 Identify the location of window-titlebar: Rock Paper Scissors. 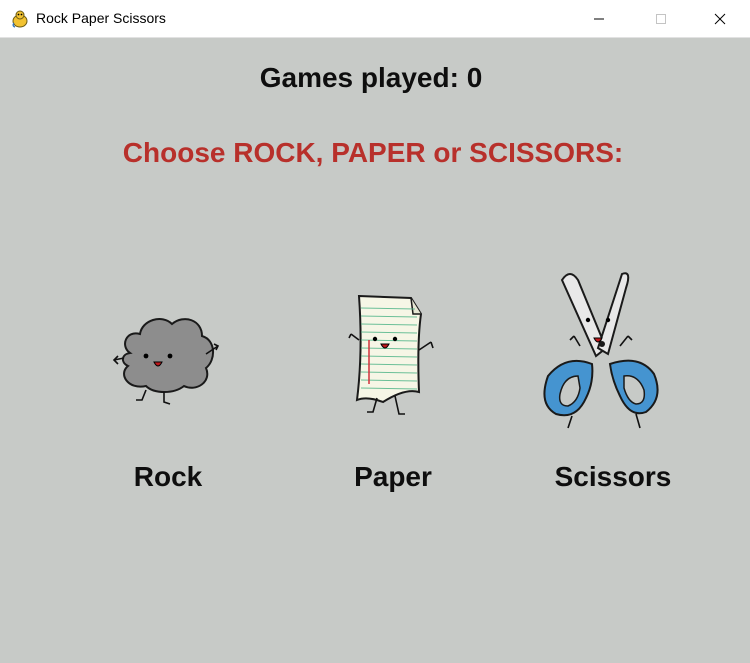
(375, 19).